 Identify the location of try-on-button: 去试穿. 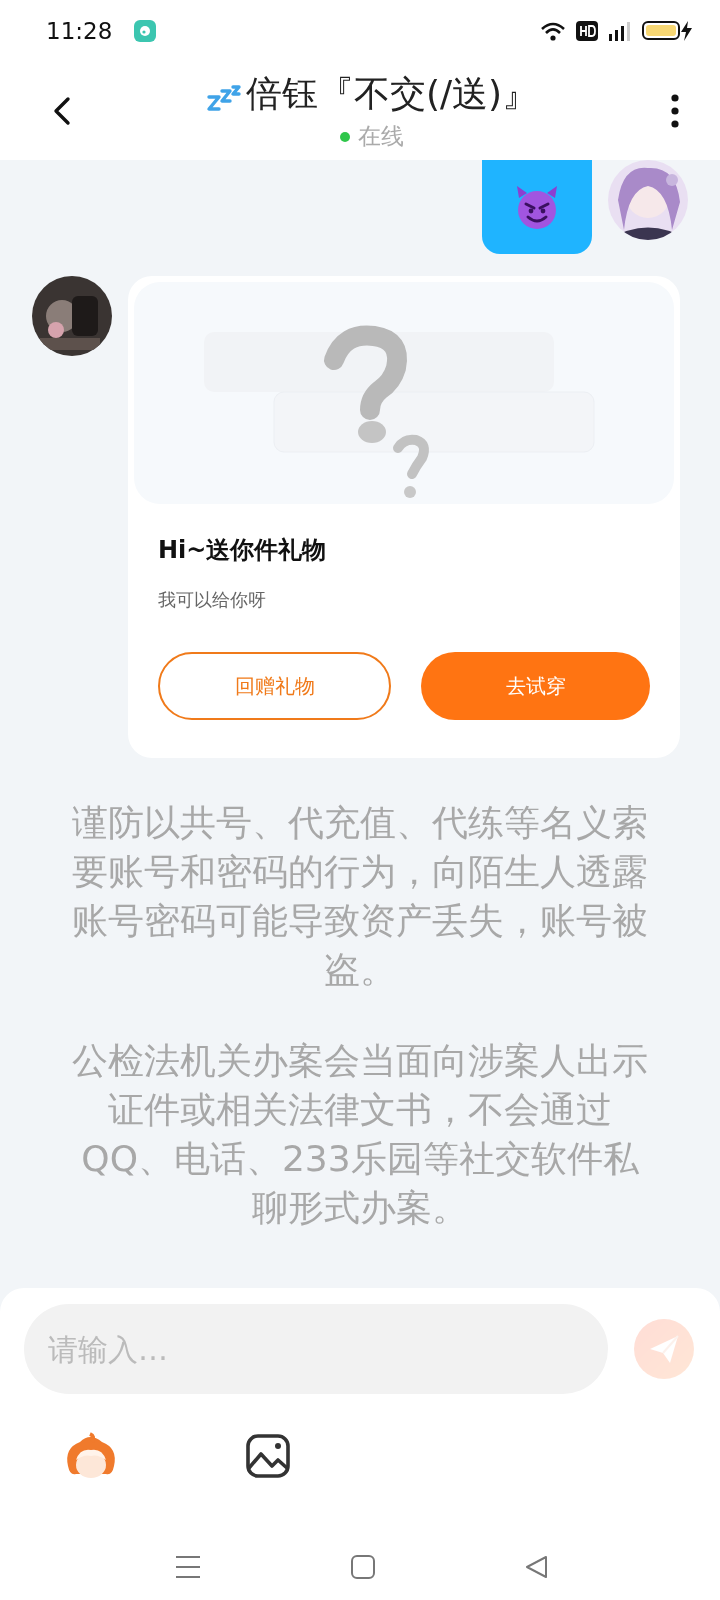
(535, 686).